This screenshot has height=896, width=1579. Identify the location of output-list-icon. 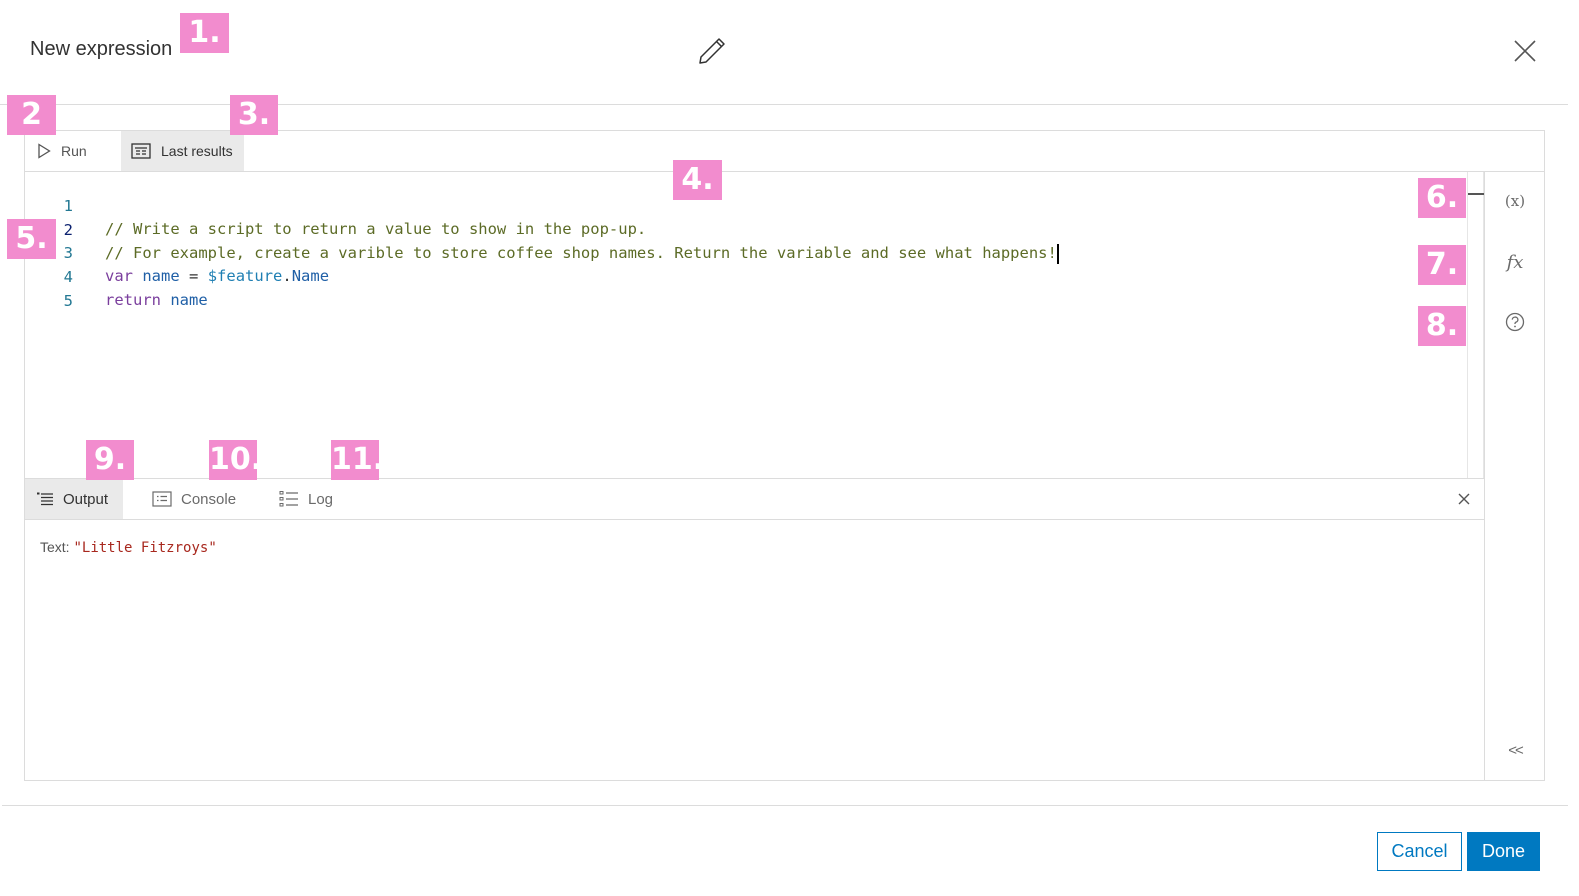
(45, 499).